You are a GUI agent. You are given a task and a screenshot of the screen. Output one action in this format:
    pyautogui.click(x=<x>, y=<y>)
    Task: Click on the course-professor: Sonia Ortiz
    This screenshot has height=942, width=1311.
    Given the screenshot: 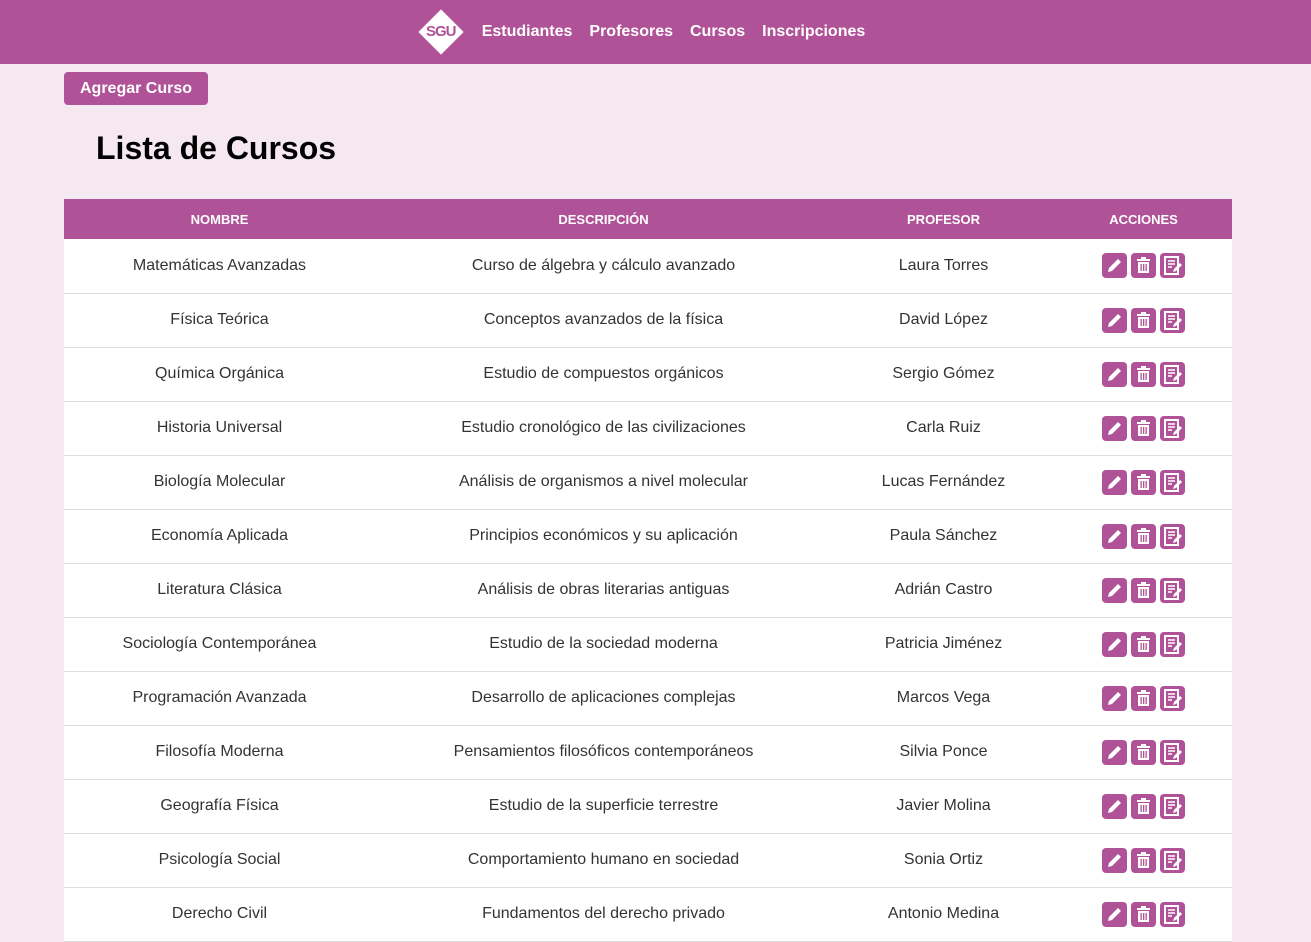 What is the action you would take?
    pyautogui.click(x=943, y=860)
    